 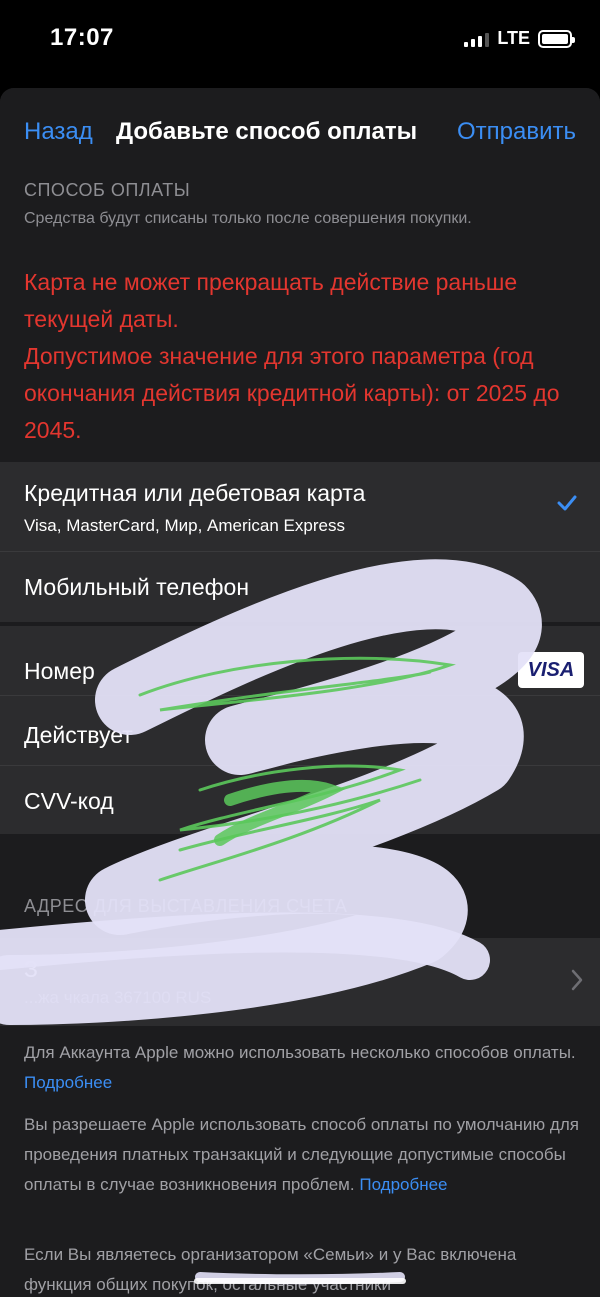 I want to click on footer-link-2: Подробнее, so click(x=403, y=1184).